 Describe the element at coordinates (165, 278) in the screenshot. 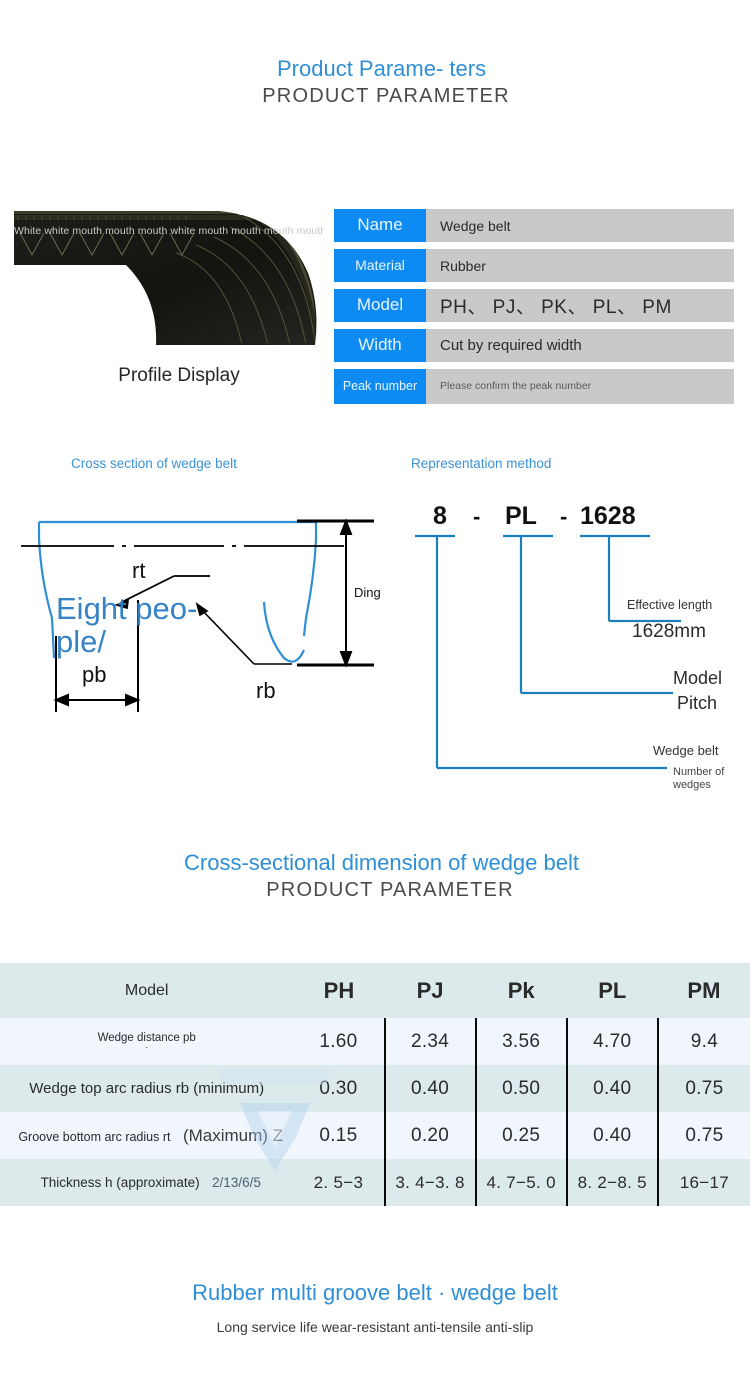

I see `wedge-belt-illustration` at that location.